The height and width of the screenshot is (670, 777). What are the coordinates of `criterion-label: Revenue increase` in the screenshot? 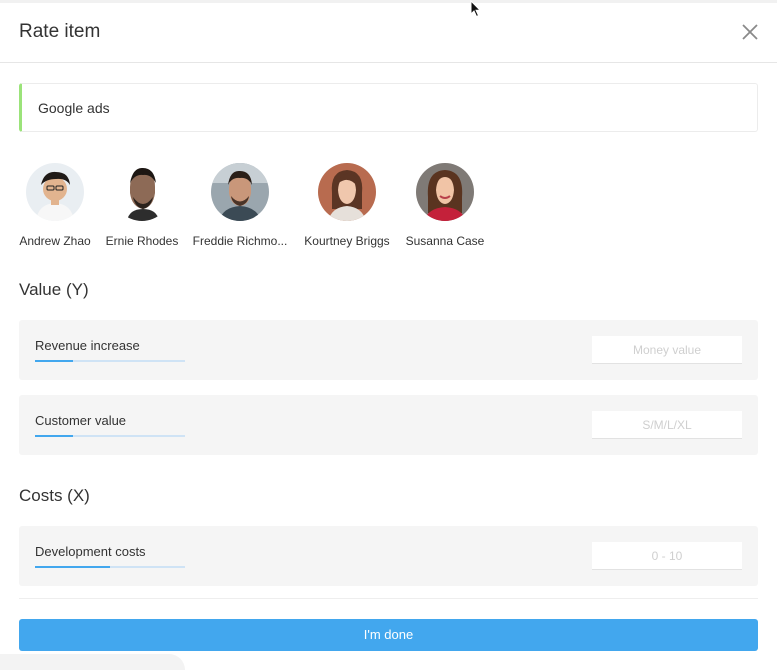 It's located at (87, 345).